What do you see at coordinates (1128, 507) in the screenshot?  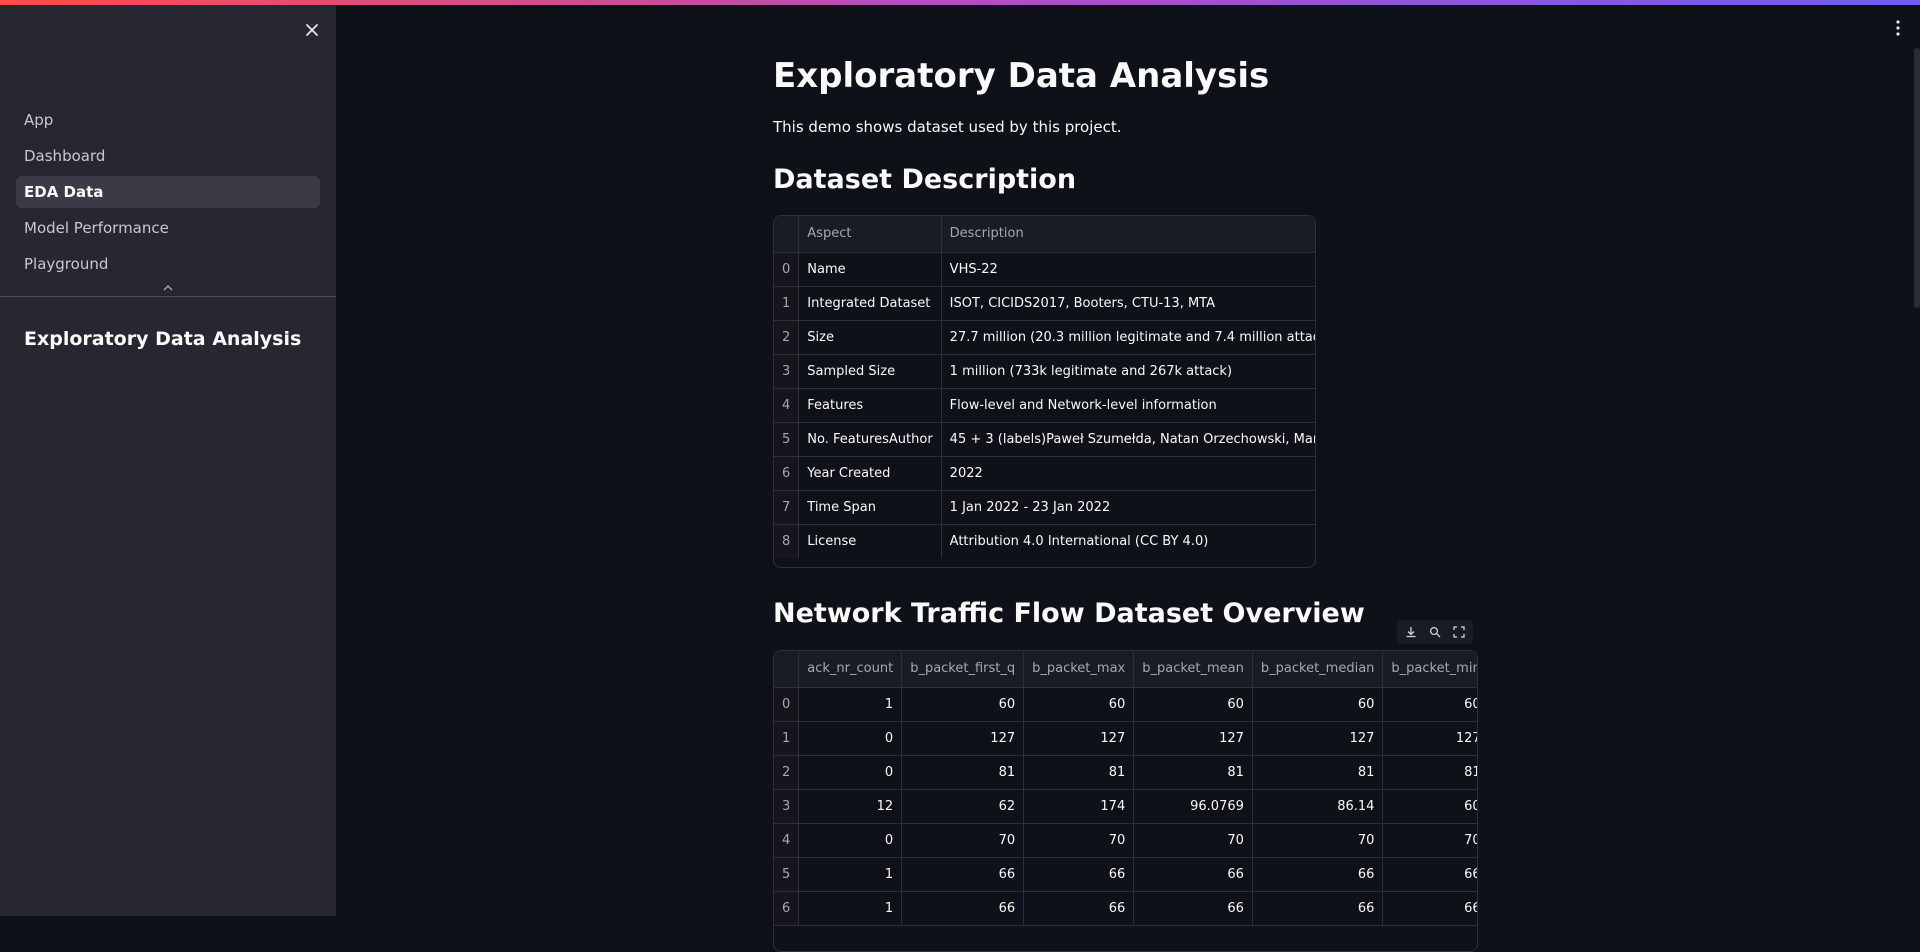 I see `description-cell: 1 Jan 2022 - 23 Jan 2022` at bounding box center [1128, 507].